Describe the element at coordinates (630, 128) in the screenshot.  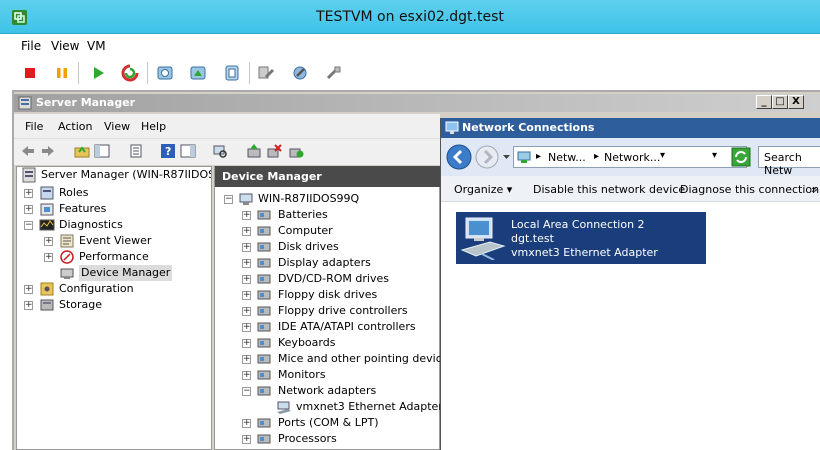
I see `network-connections-titlebar: Network Connections` at that location.